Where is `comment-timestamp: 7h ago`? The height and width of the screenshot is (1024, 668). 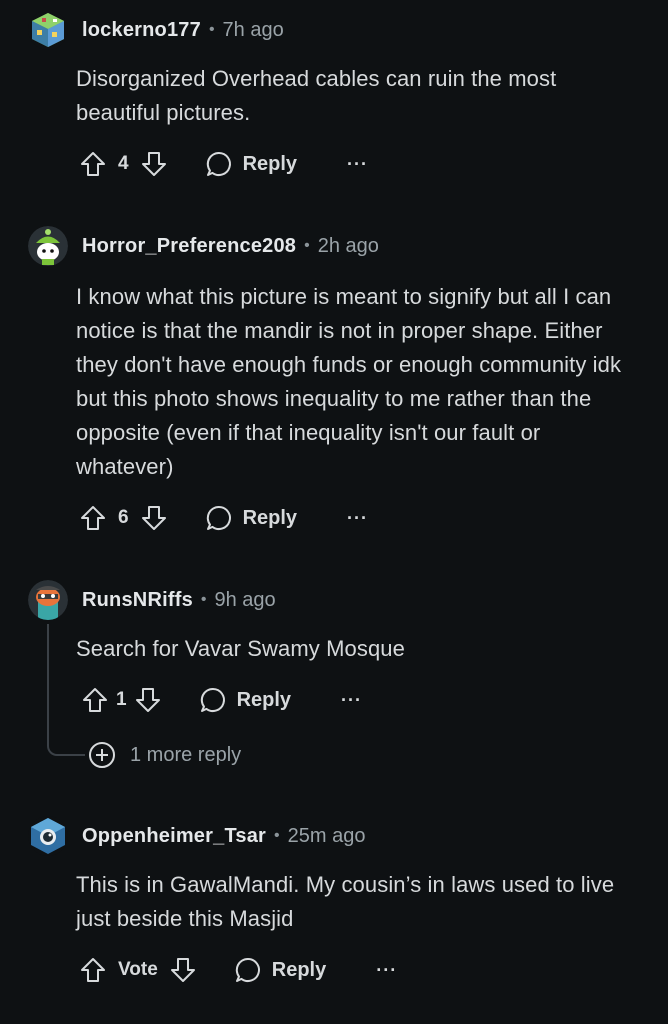 comment-timestamp: 7h ago is located at coordinates (253, 29).